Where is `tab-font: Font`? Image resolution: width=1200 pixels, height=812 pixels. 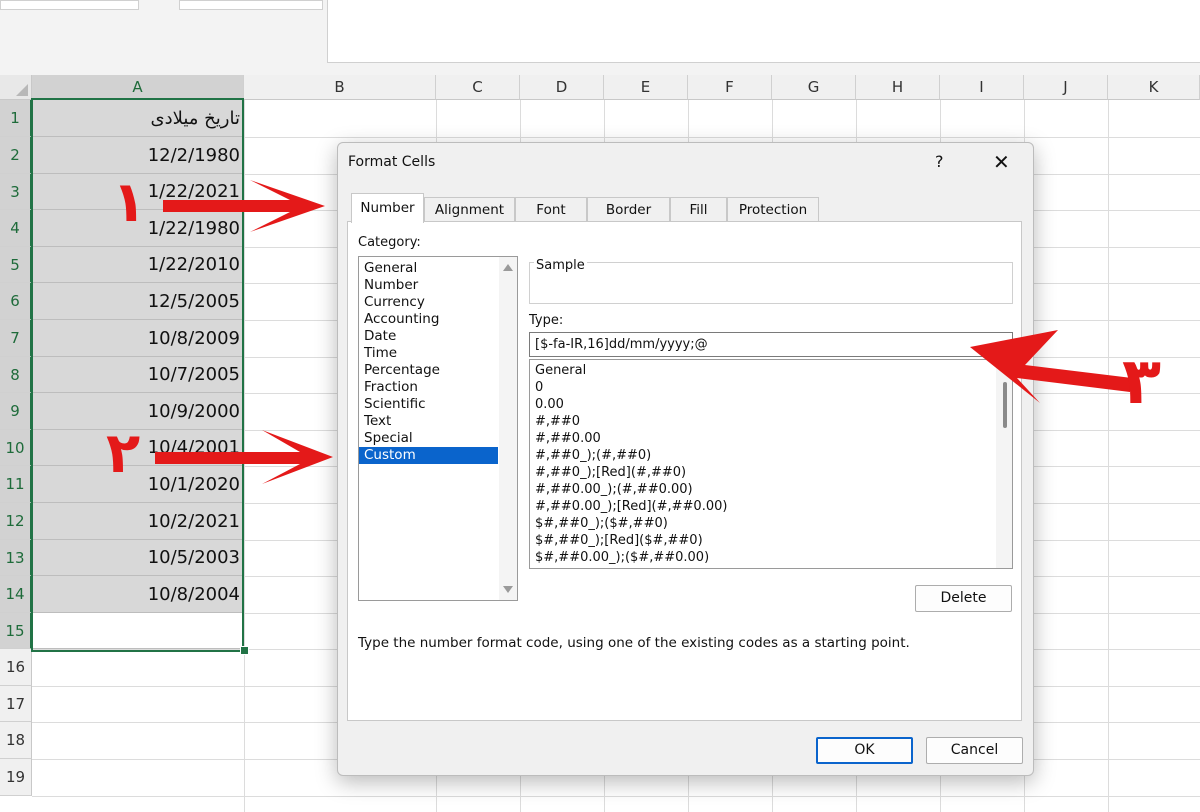 tab-font: Font is located at coordinates (551, 209).